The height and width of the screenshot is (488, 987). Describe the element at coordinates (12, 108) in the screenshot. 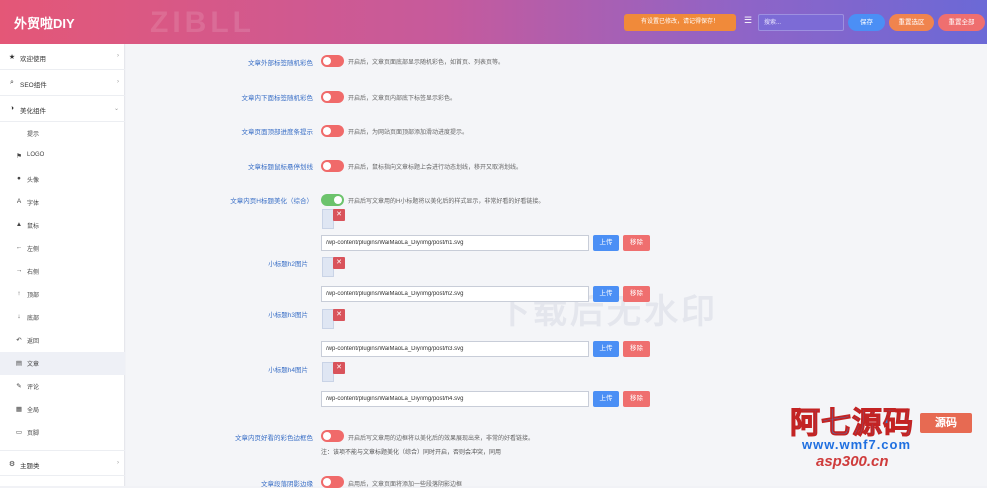

I see `half-circle-icon: ◑` at that location.